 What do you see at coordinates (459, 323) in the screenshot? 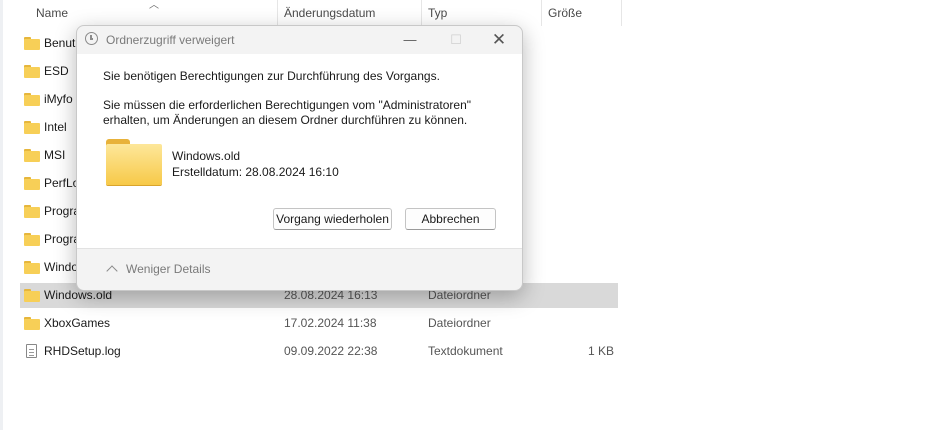
I see `file-type: Dateiordner` at bounding box center [459, 323].